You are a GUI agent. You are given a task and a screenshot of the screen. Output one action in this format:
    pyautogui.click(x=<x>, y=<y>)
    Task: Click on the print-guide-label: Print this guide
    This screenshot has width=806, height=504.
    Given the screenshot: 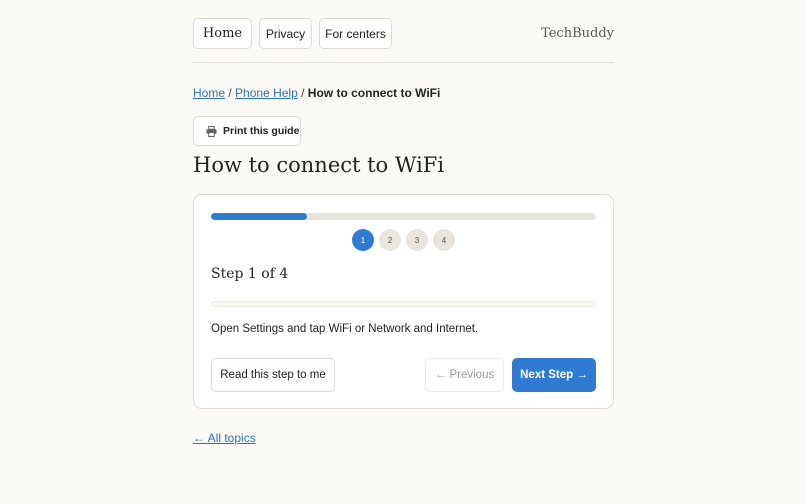 What is the action you would take?
    pyautogui.click(x=261, y=131)
    